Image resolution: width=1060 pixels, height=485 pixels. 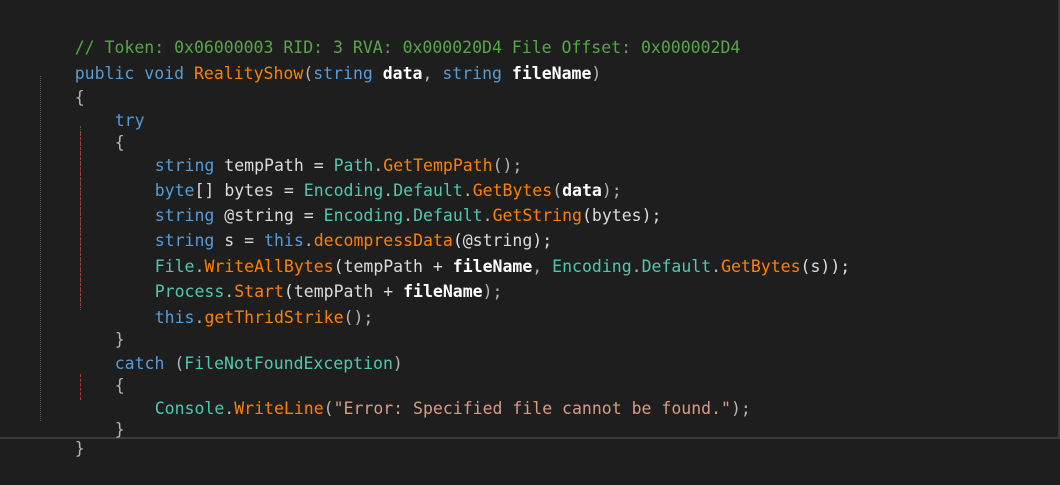 I want to click on method-getthridstrike: getThridStrike, so click(x=274, y=317).